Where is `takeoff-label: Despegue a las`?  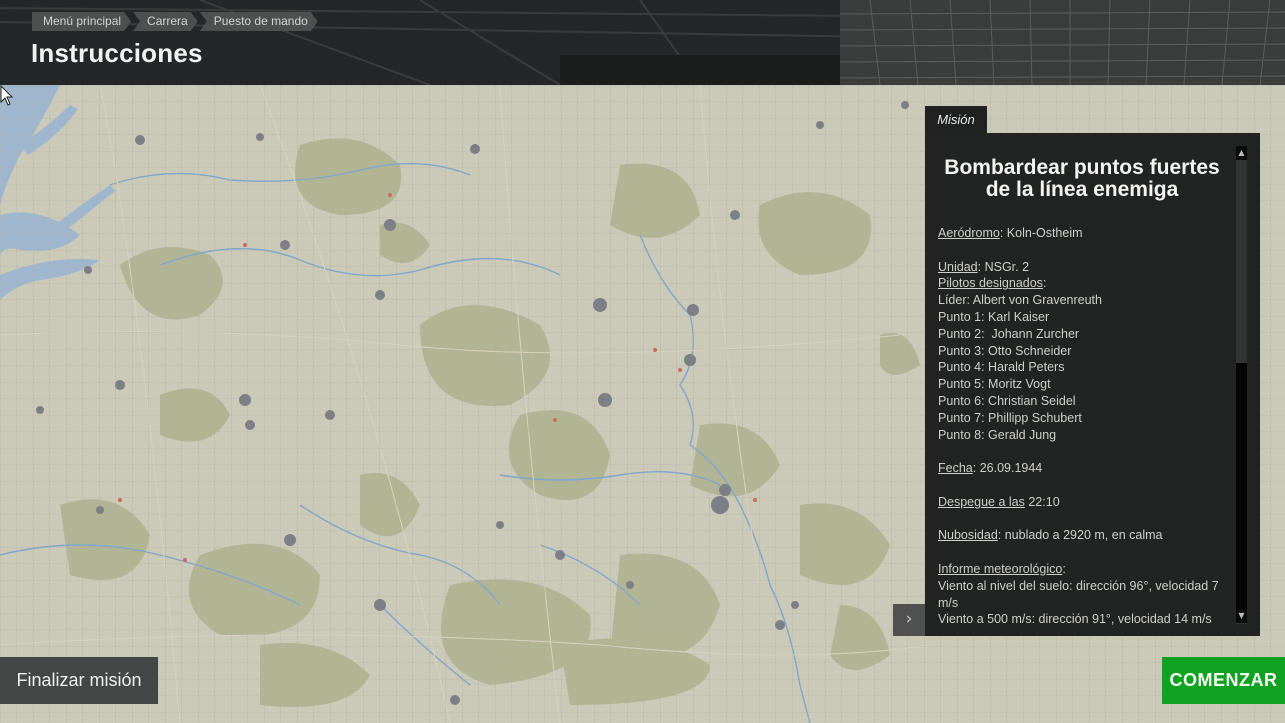
takeoff-label: Despegue a las is located at coordinates (981, 501).